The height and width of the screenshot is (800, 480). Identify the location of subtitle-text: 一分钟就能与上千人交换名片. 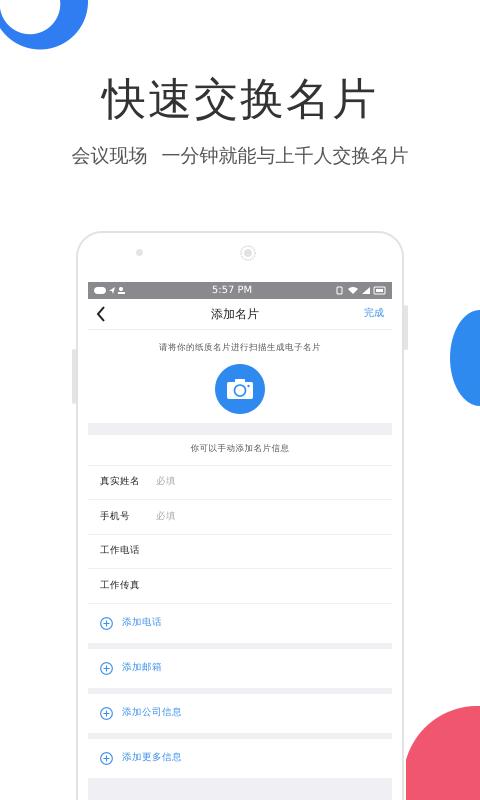
(285, 156).